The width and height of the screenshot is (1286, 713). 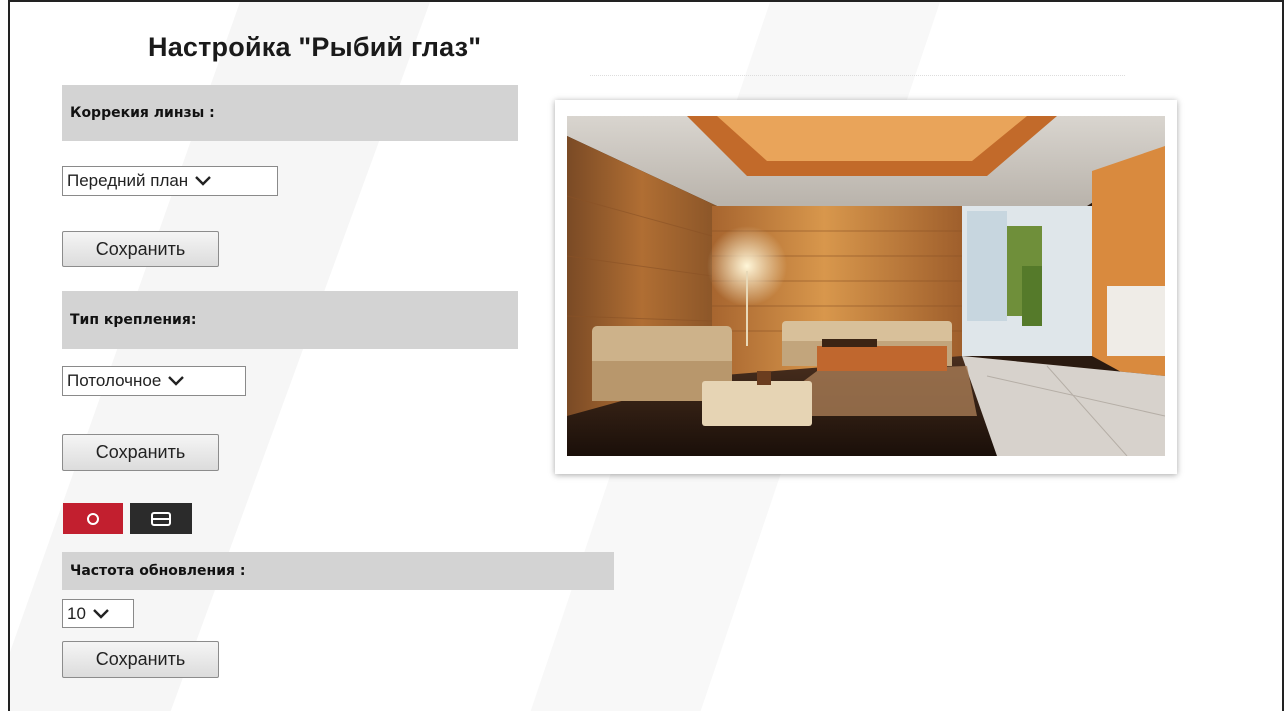 I want to click on panorama-view-button, so click(x=161, y=518).